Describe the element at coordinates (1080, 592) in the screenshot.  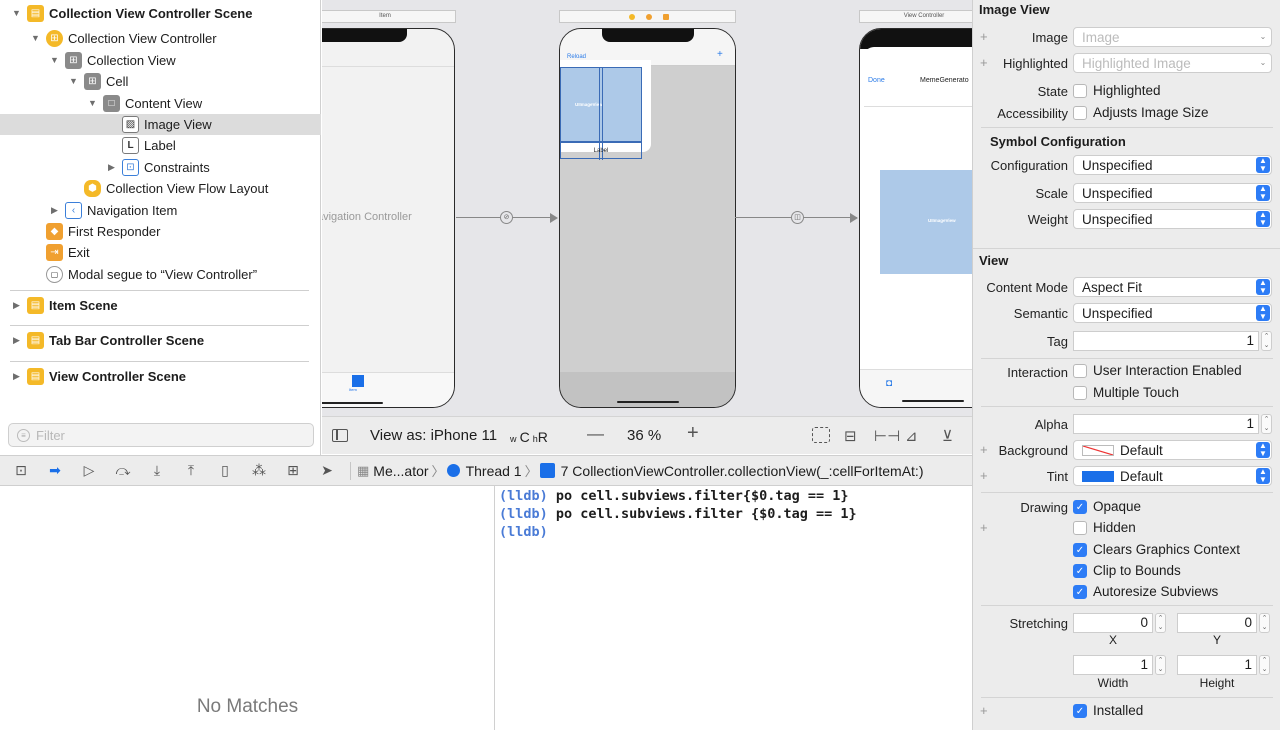
I see `autoresize-checkbox: ✓` at that location.